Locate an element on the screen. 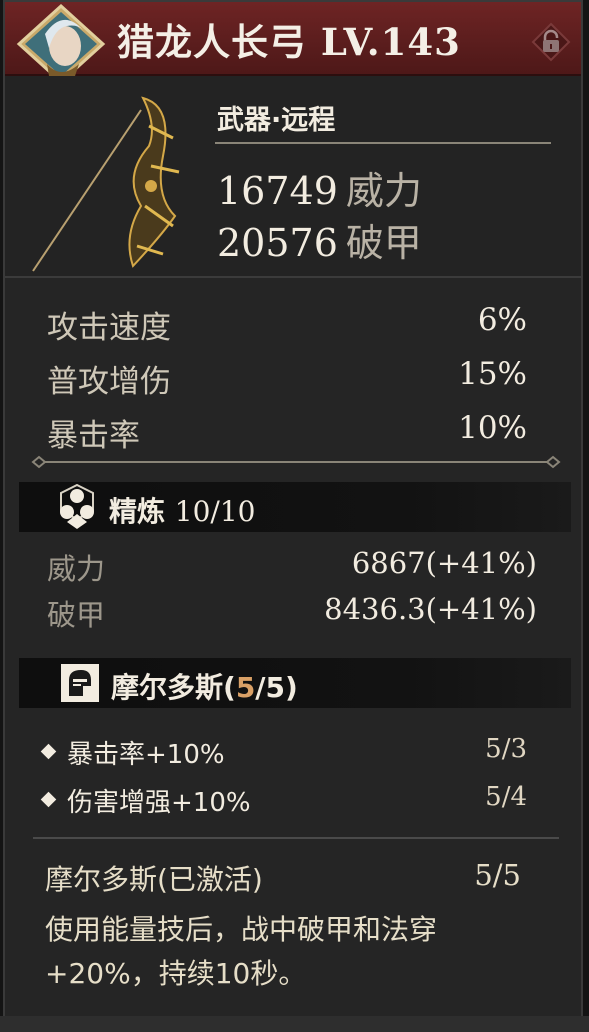 This screenshot has height=1032, width=589. set-active-count: 5/5 is located at coordinates (497, 875).